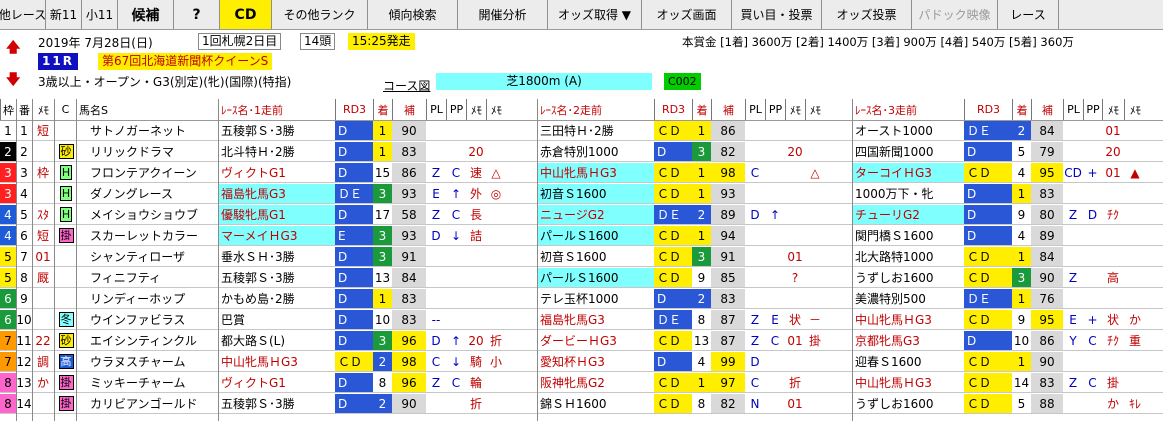 The image size is (1163, 421). I want to click on c-badge: H, so click(66, 214).